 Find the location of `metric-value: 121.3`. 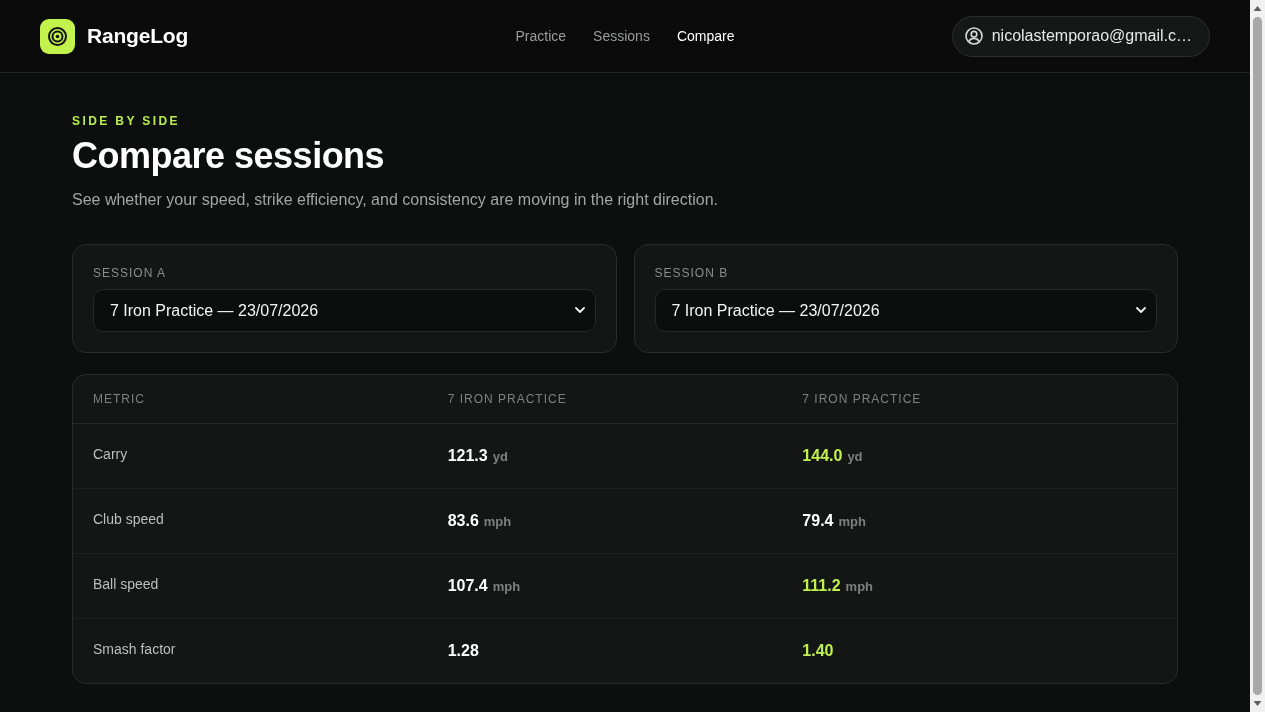

metric-value: 121.3 is located at coordinates (467, 456).